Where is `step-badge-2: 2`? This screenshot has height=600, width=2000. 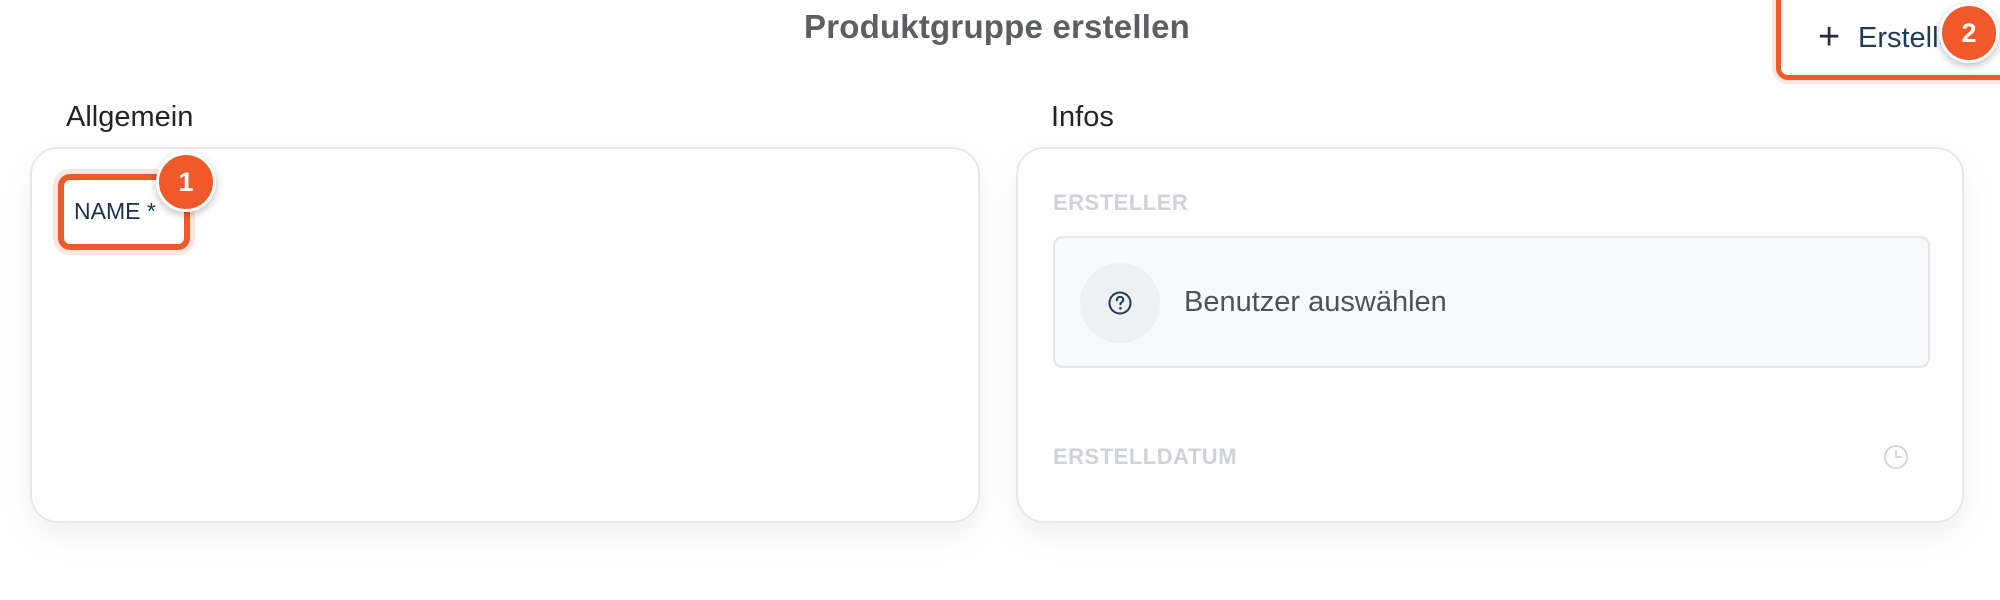 step-badge-2: 2 is located at coordinates (1969, 33).